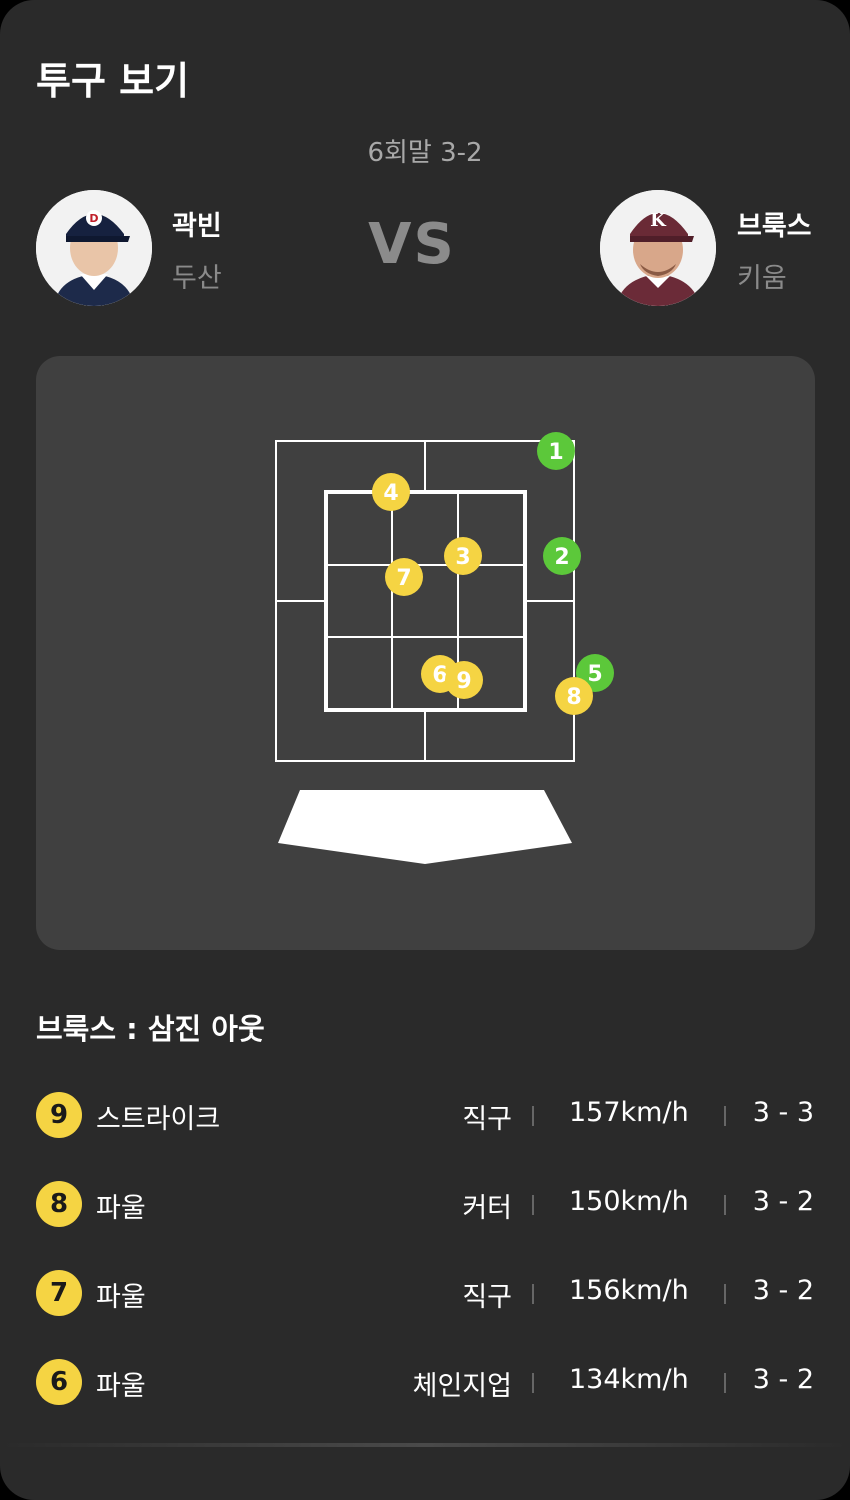 The width and height of the screenshot is (850, 1500). I want to click on batter-team: 키움, so click(762, 278).